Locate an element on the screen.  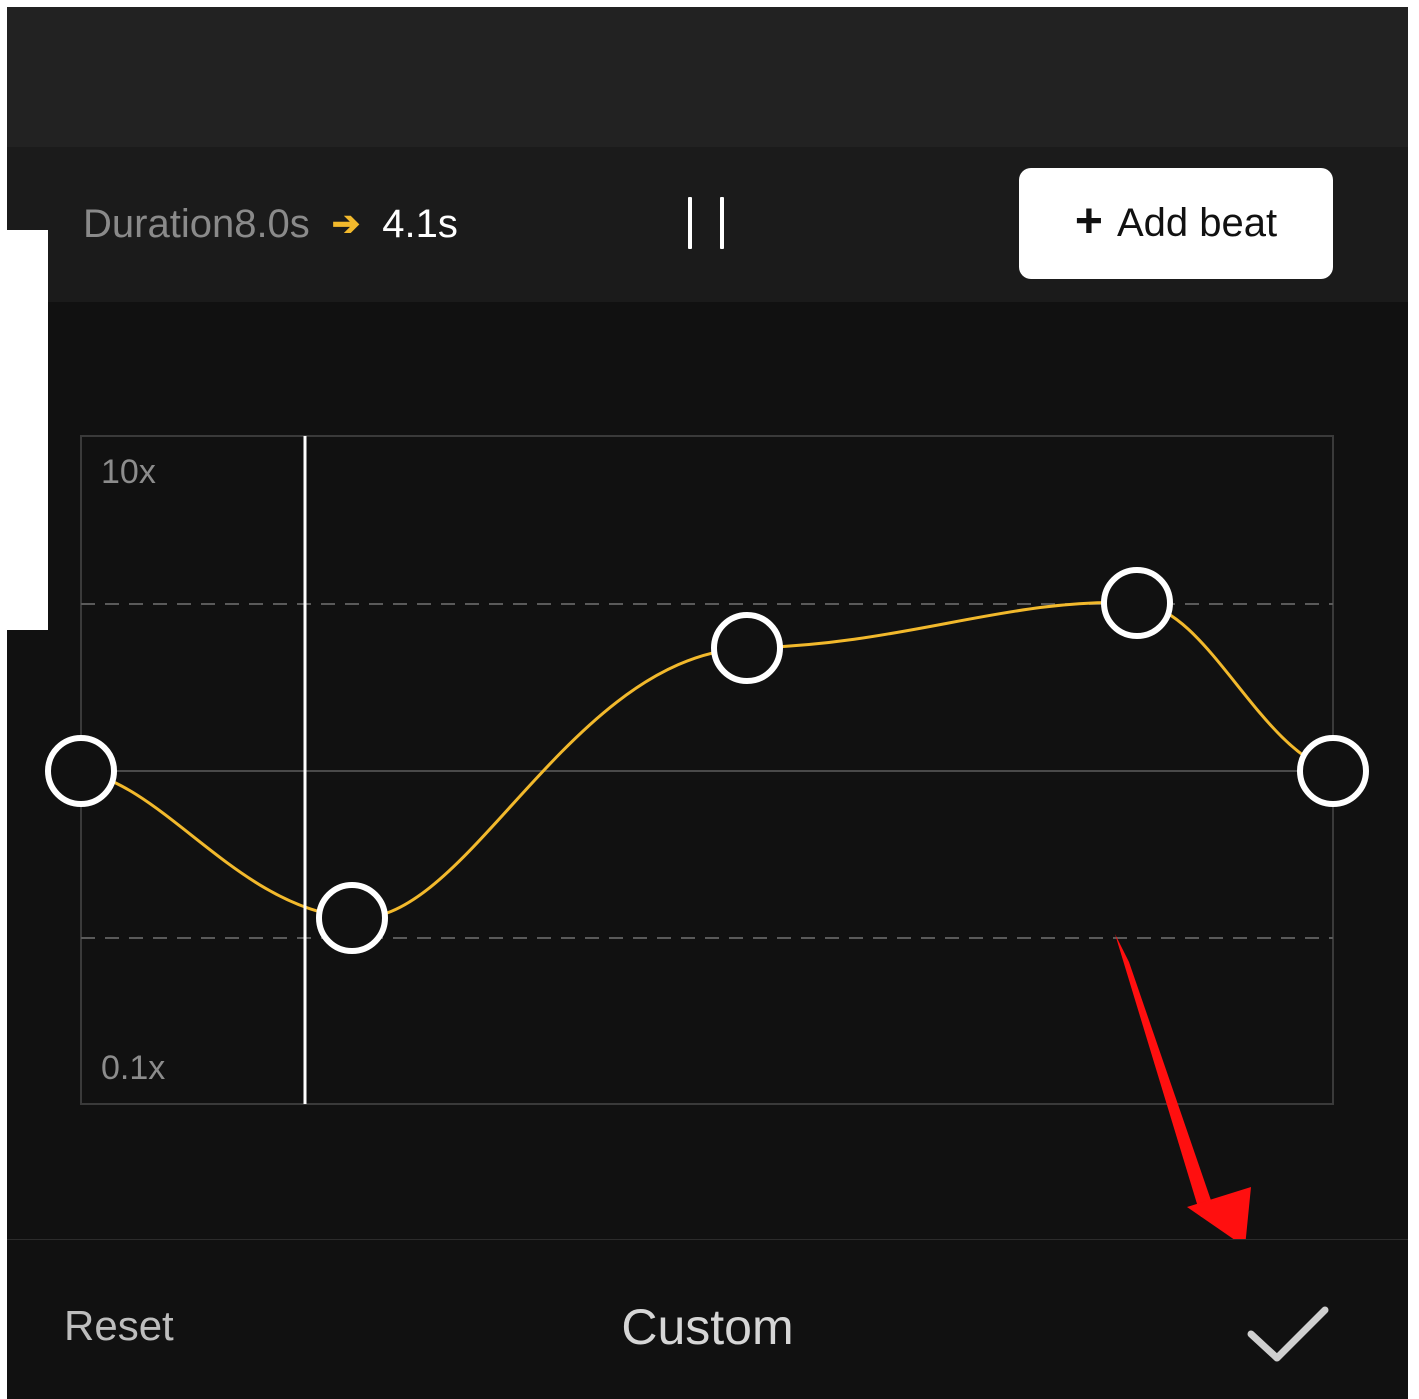
y-axis-max-label: 10x is located at coordinates (128, 472).